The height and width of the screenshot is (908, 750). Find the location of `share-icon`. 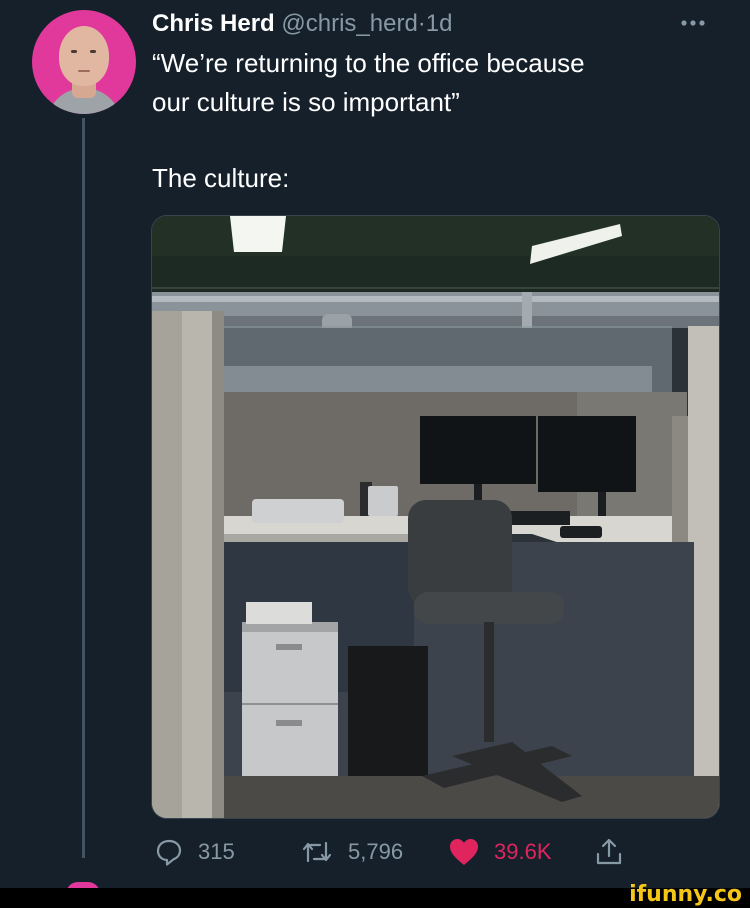

share-icon is located at coordinates (609, 851).